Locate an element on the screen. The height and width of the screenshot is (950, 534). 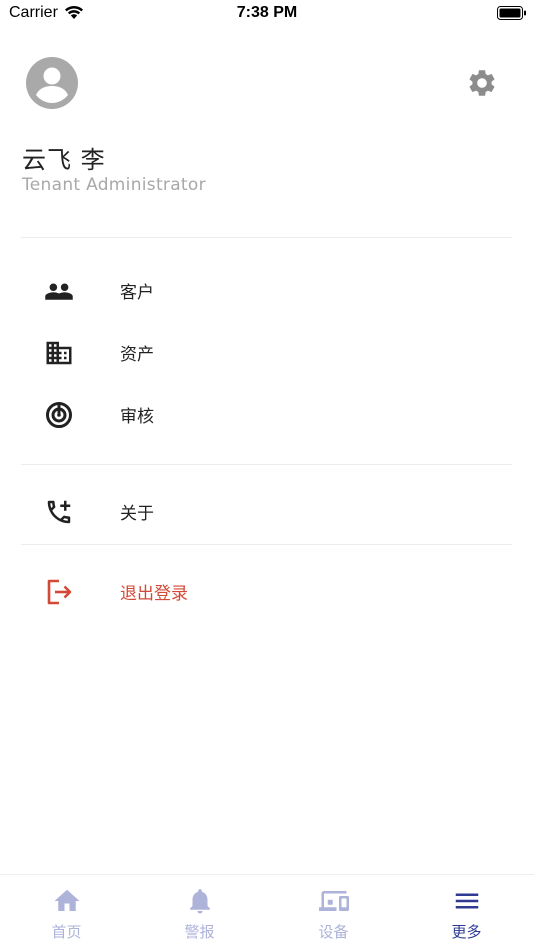
tab-label: 设备 is located at coordinates (333, 932).